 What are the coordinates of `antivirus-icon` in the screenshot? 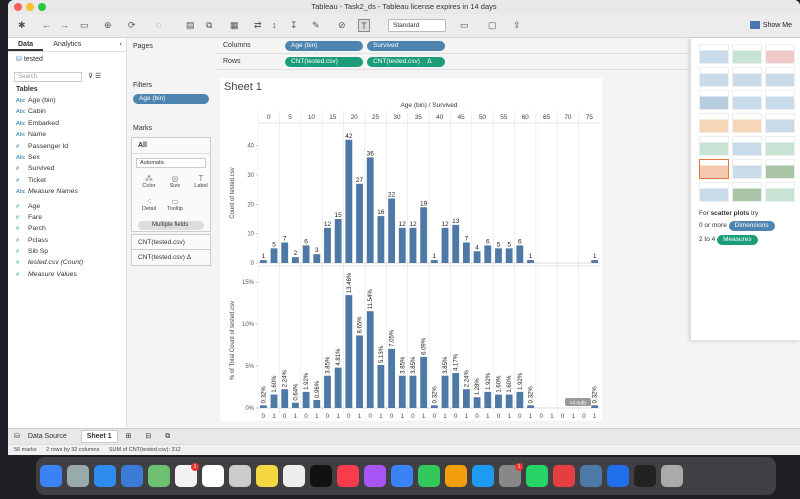 It's located at (564, 476).